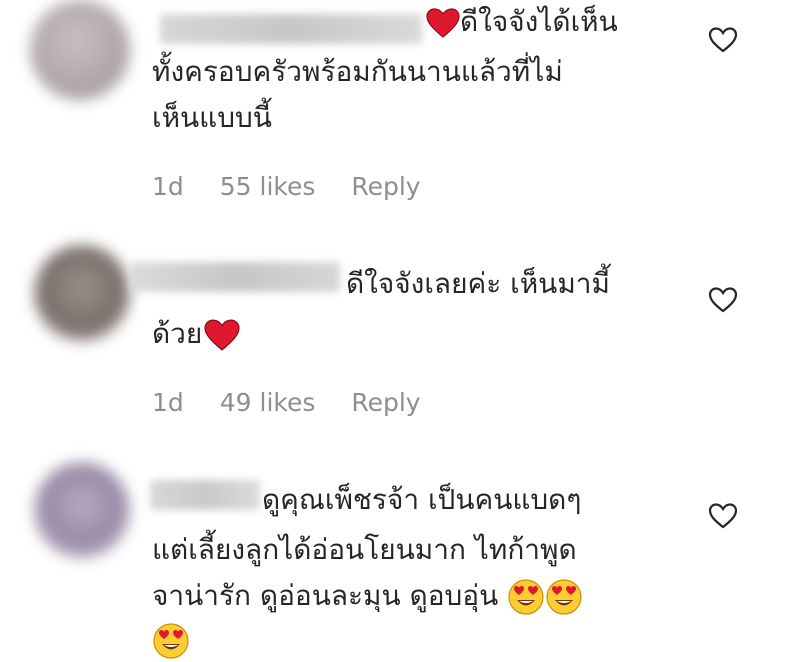 Image resolution: width=800 pixels, height=662 pixels. I want to click on username-blurred, so click(205, 495).